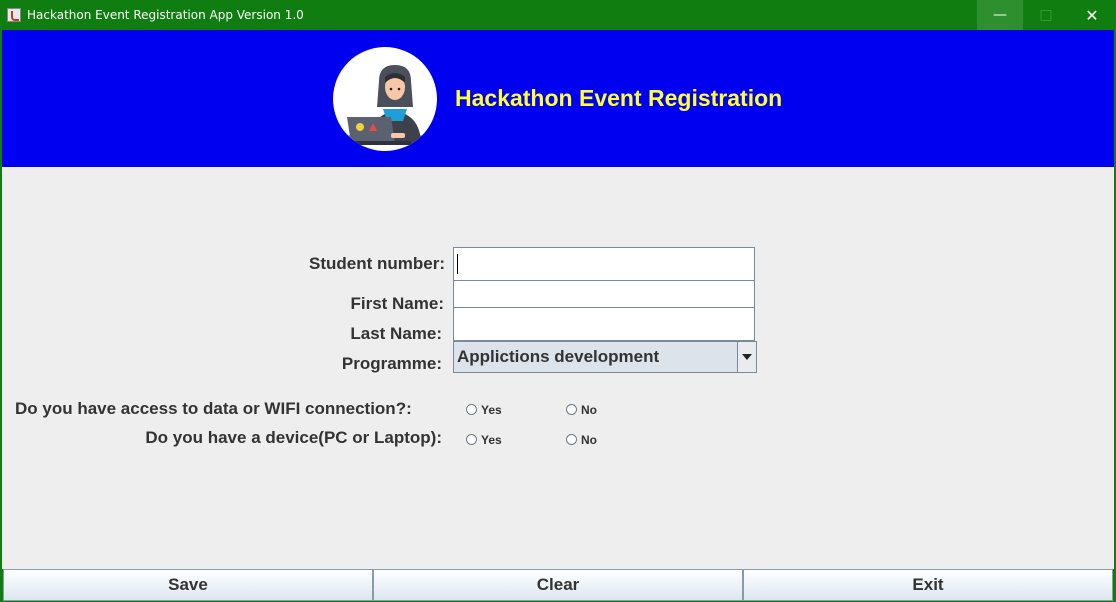 The image size is (1116, 602). What do you see at coordinates (1092, 15) in the screenshot?
I see `close-button: ✕` at bounding box center [1092, 15].